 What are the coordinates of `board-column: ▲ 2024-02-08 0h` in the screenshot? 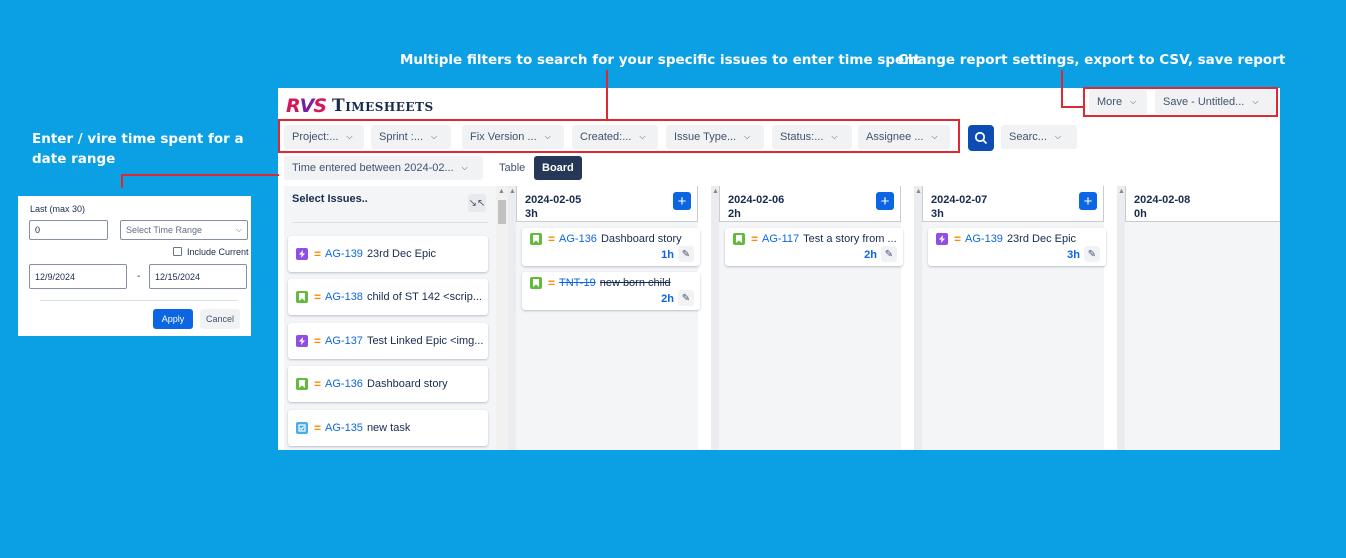 It's located at (1198, 318).